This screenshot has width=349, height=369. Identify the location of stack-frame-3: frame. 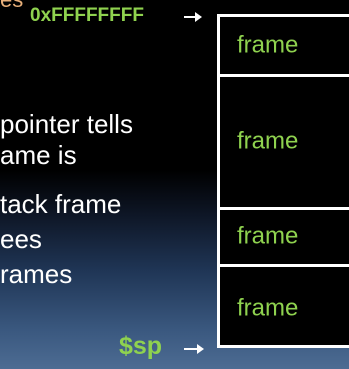
(284, 238).